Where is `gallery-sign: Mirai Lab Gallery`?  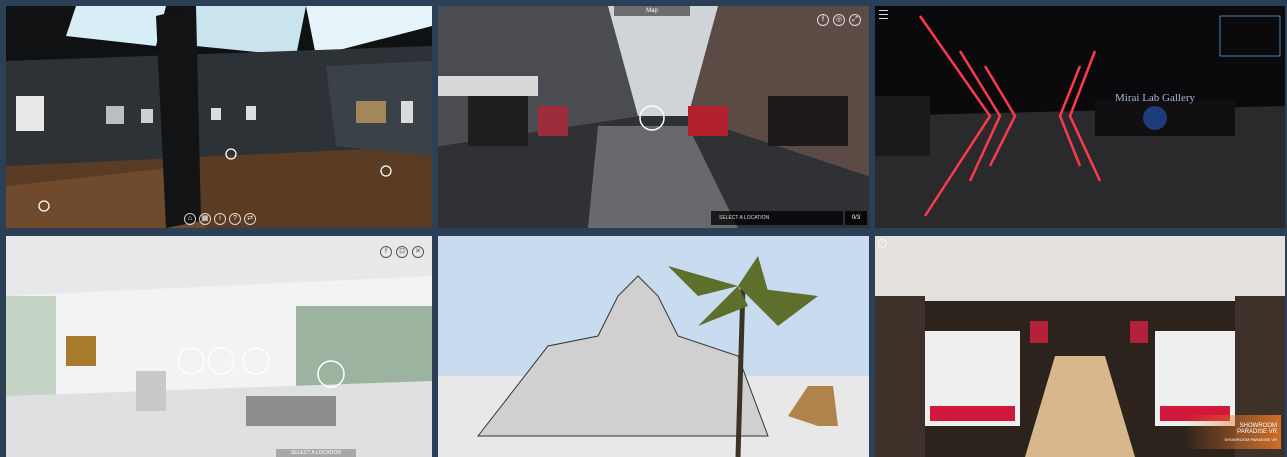 gallery-sign: Mirai Lab Gallery is located at coordinates (1155, 98).